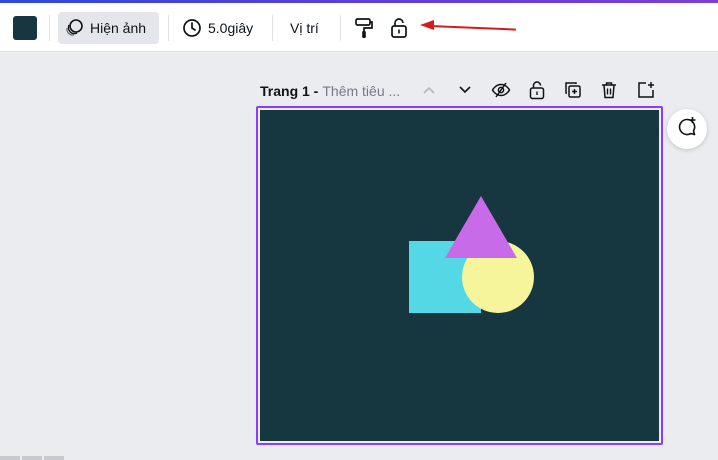 This screenshot has width=718, height=460. What do you see at coordinates (25, 28) in the screenshot?
I see `color-swatch` at bounding box center [25, 28].